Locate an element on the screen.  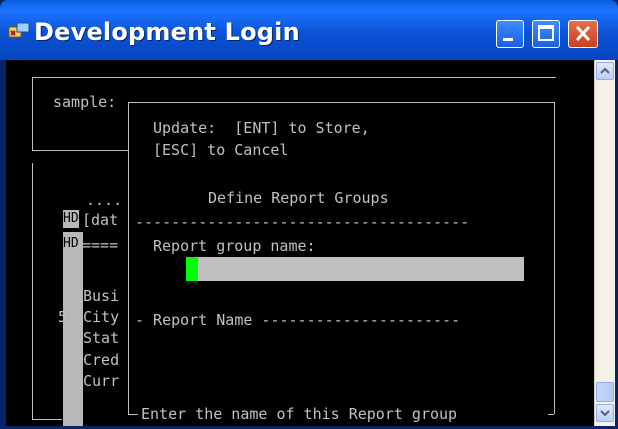
sample-label: sample: is located at coordinates (85, 102).